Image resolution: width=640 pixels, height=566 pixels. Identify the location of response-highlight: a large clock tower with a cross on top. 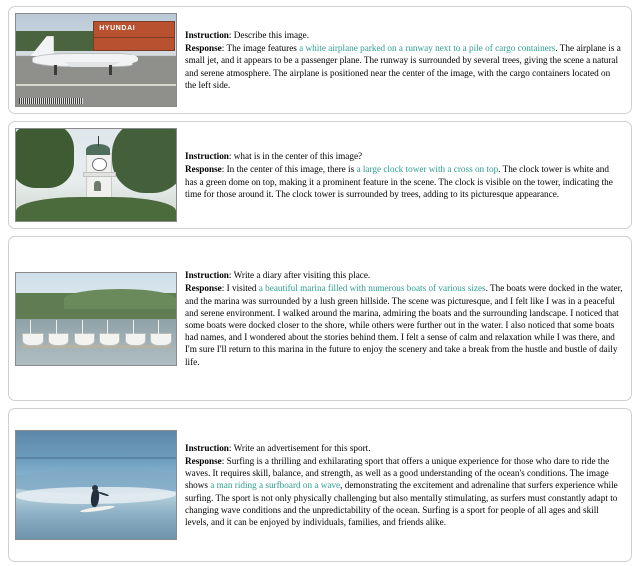
(427, 169).